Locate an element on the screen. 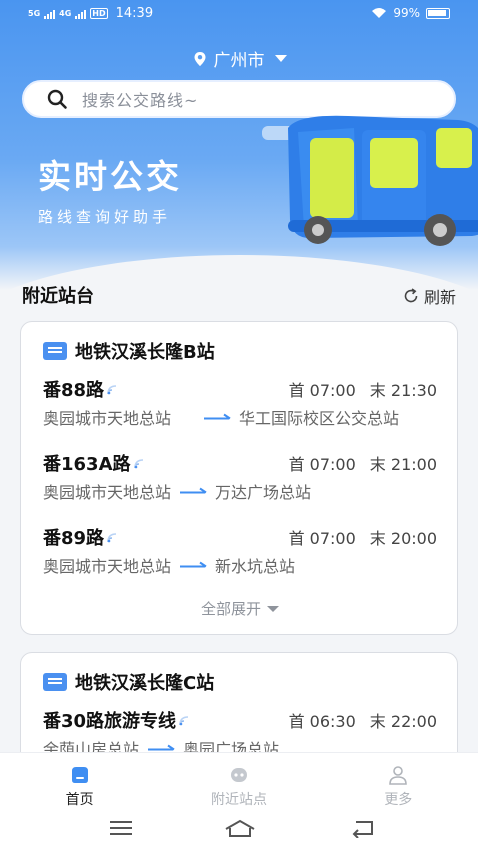  home-icon is located at coordinates (79, 775).